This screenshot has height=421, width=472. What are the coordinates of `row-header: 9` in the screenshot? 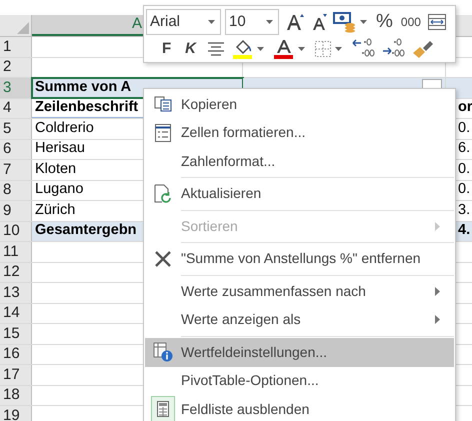 It's located at (16, 210).